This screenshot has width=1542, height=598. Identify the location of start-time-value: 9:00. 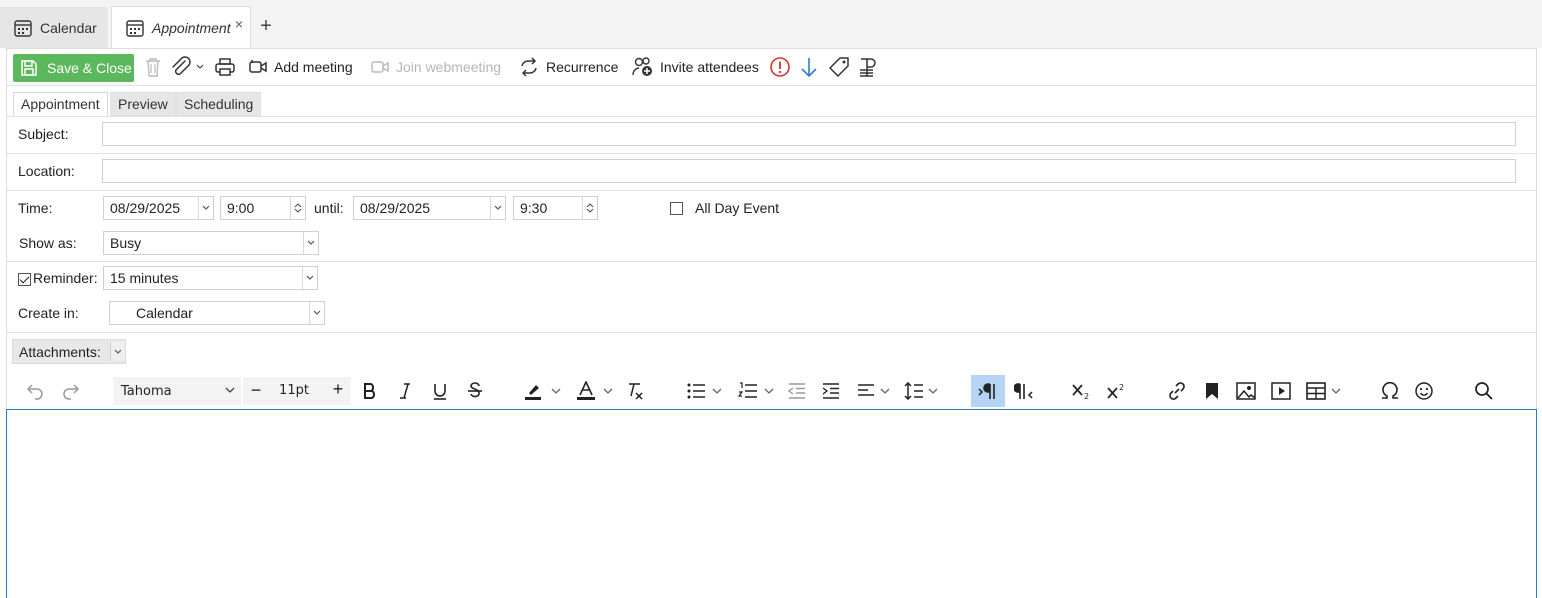
(241, 208).